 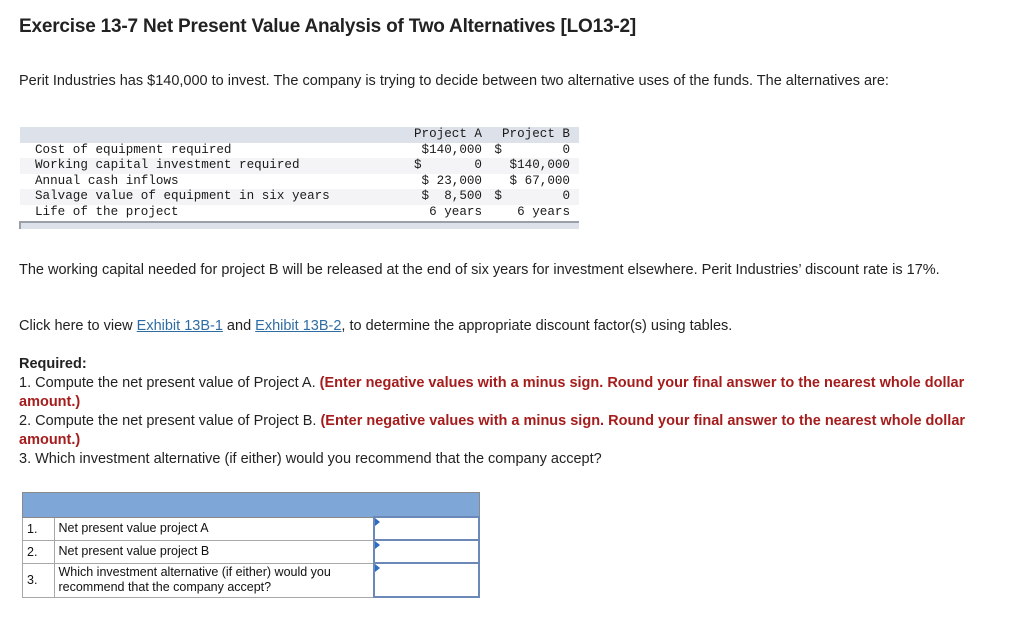 I want to click on npv-project-a-cell, so click(x=426, y=528).